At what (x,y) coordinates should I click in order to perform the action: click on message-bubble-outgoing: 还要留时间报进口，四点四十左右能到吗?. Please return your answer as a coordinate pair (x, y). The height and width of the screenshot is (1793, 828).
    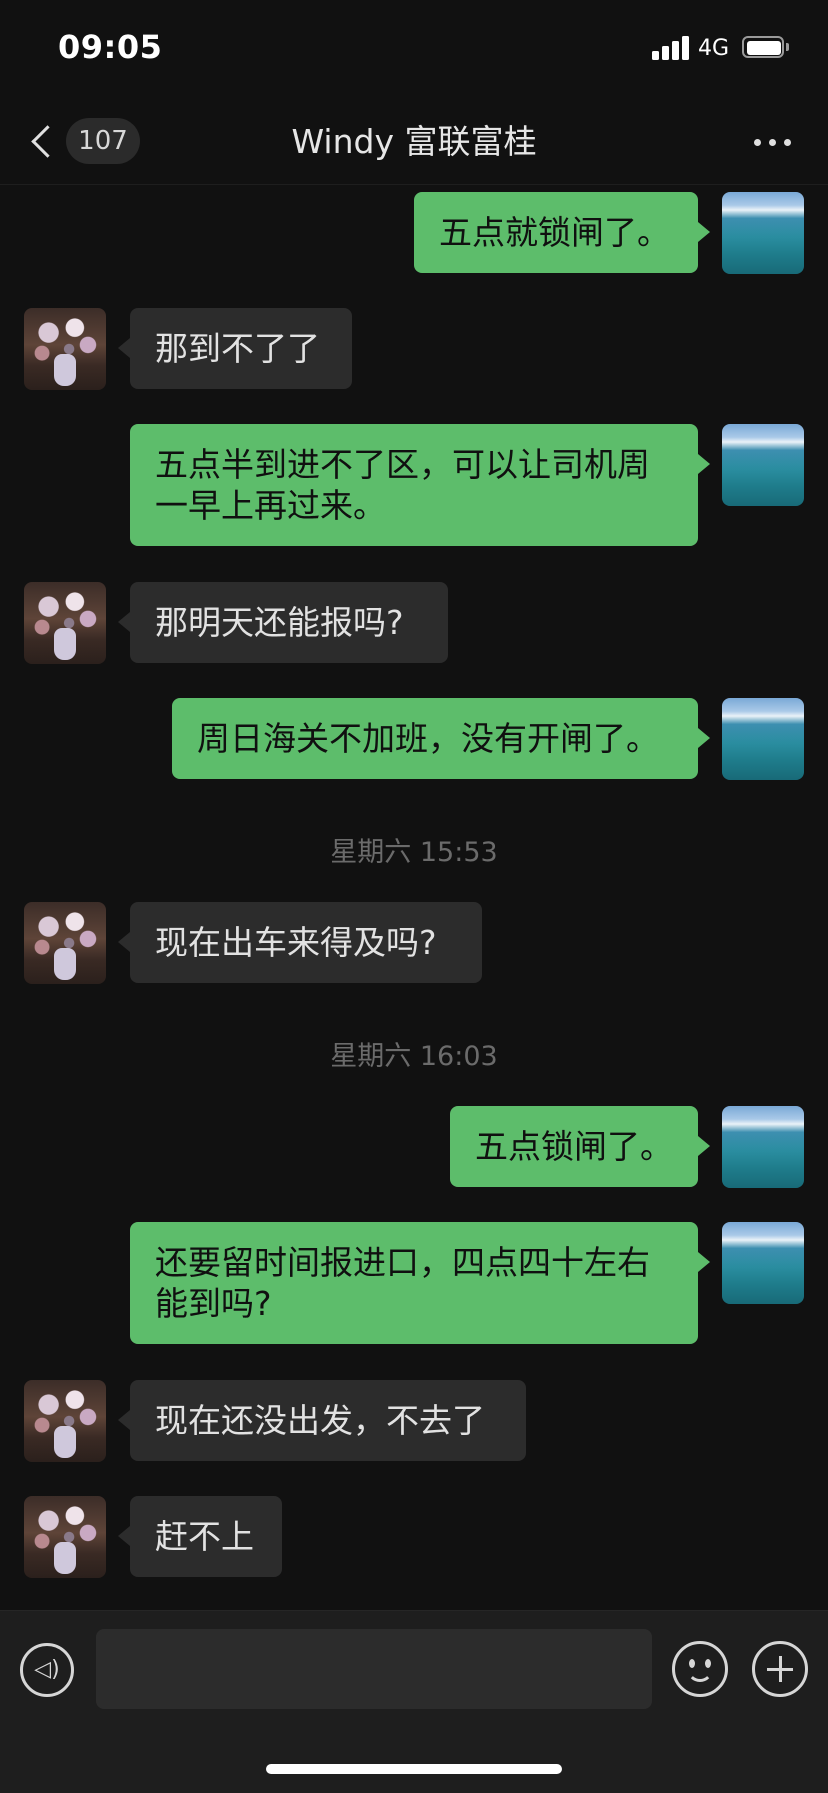
    Looking at the image, I should click on (420, 1283).